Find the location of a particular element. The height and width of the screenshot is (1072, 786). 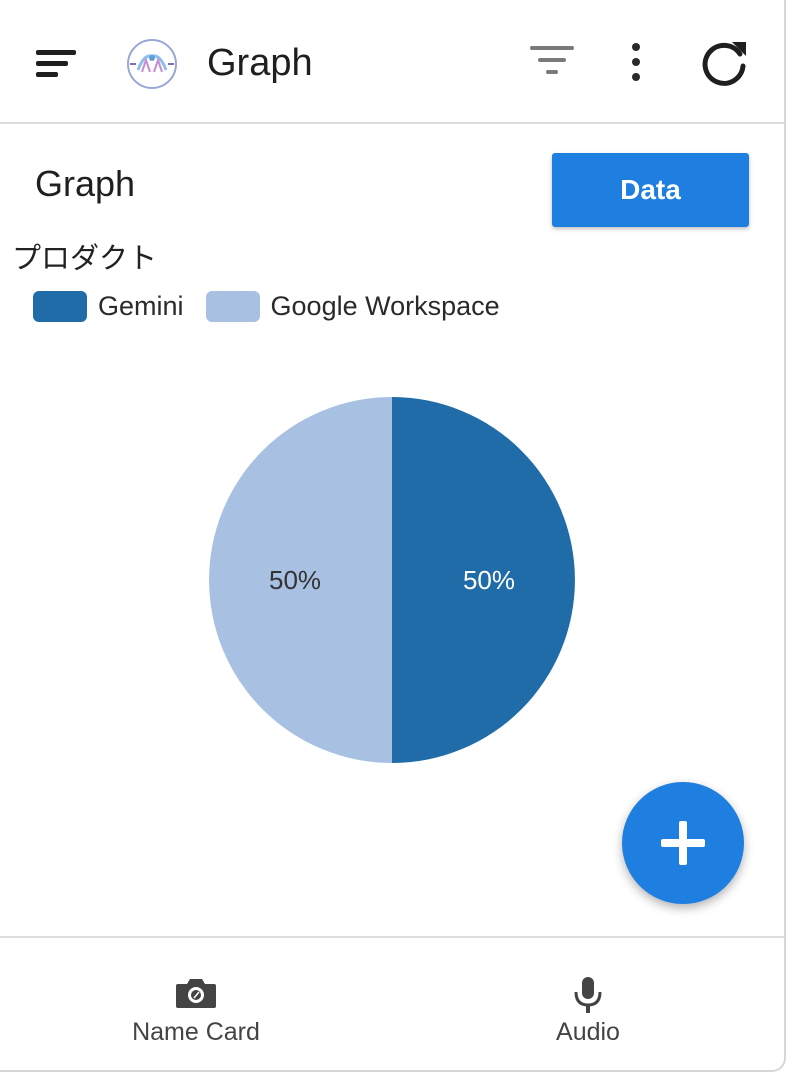

nav-label-name-card: Name Card is located at coordinates (196, 1032).